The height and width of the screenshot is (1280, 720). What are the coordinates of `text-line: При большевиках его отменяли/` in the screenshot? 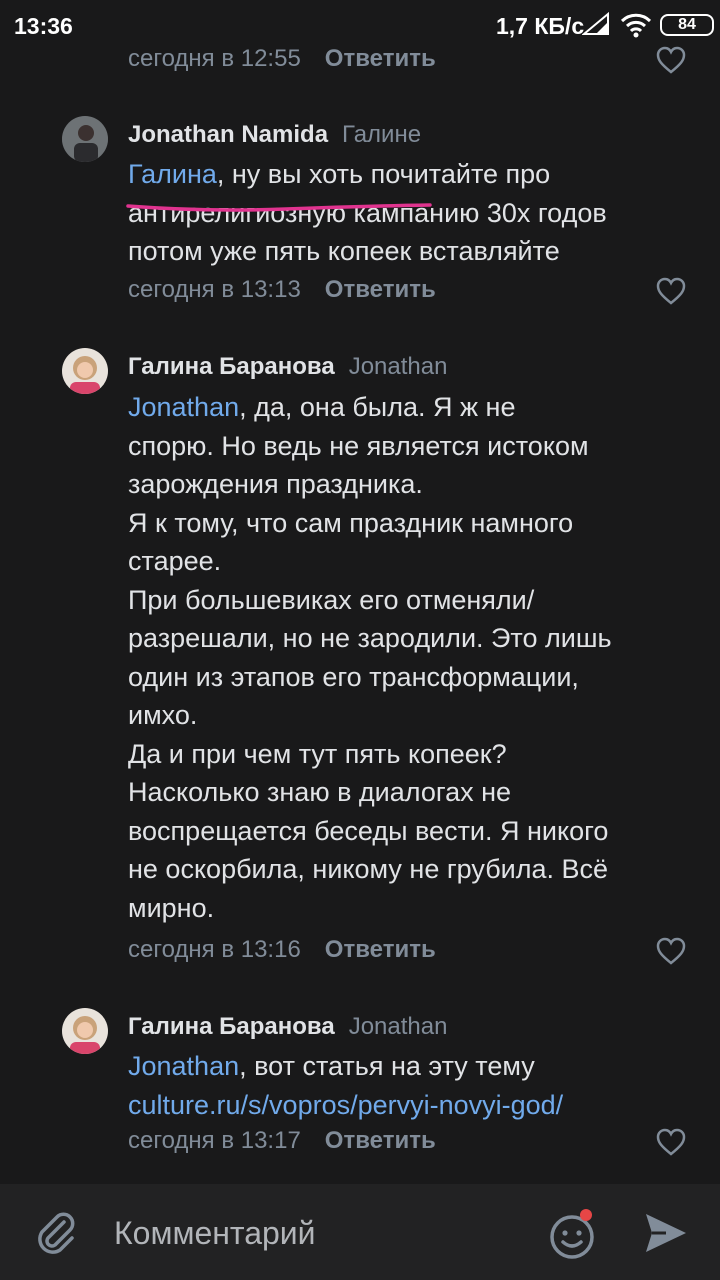 It's located at (331, 599).